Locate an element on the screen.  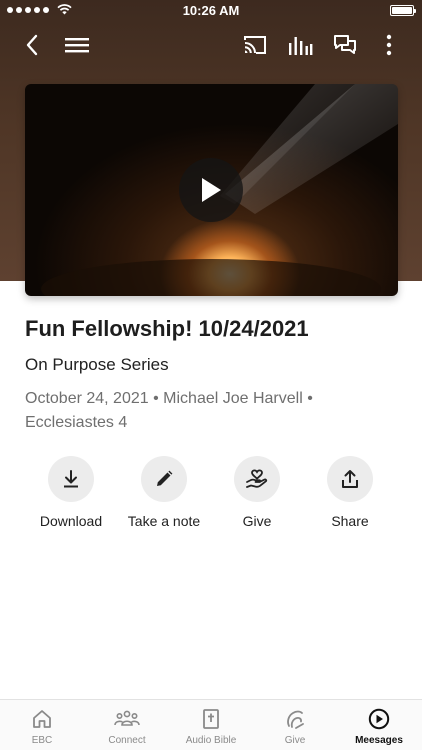
menu-button is located at coordinates (77, 45).